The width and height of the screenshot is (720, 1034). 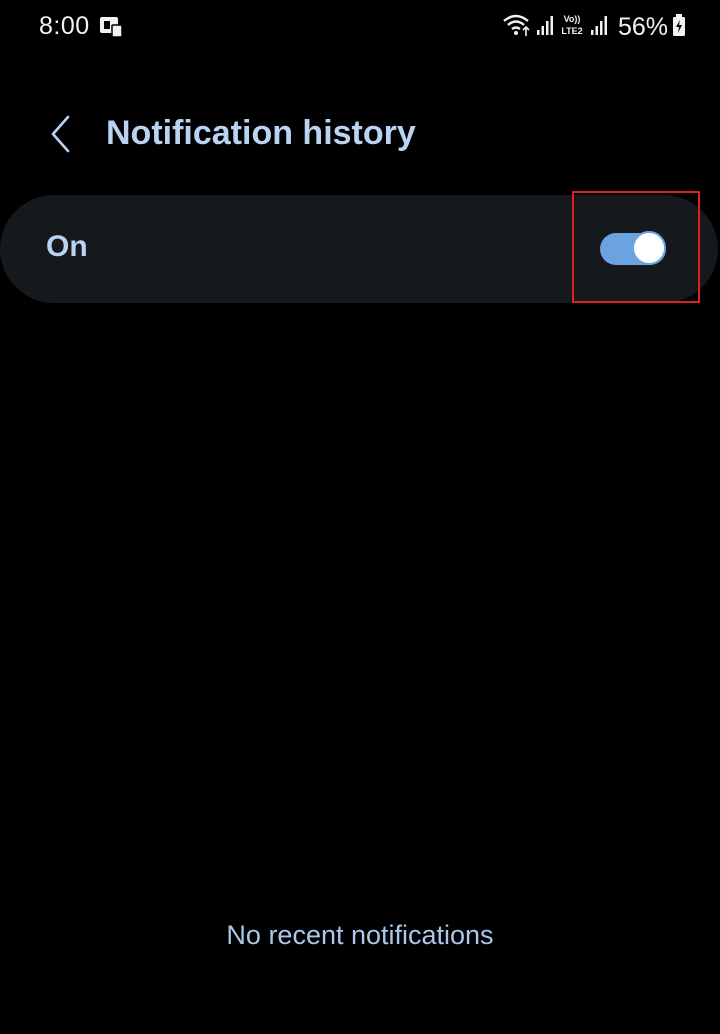 I want to click on svg-text: Vo)), so click(x=572, y=19).